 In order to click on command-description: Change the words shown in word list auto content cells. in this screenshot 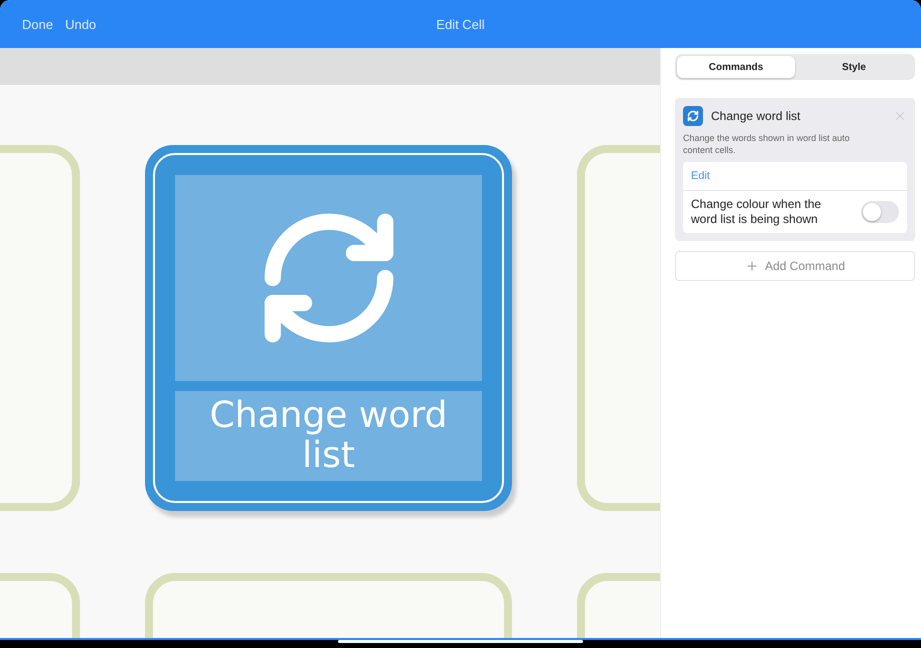, I will do `click(767, 144)`.